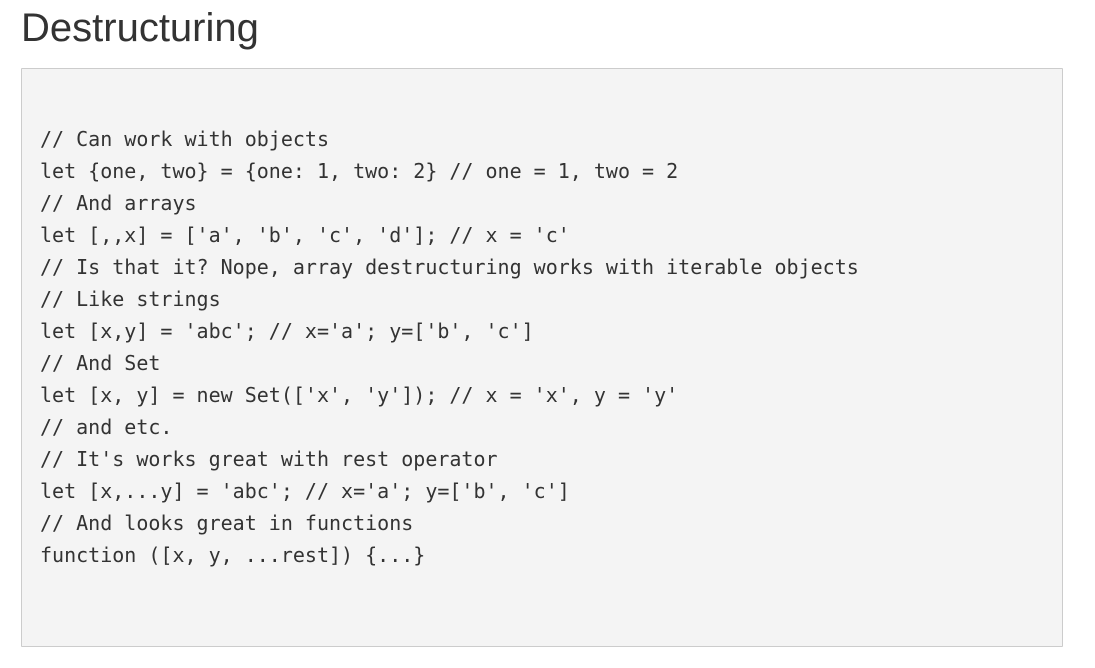 This screenshot has width=1095, height=668. Describe the element at coordinates (184, 139) in the screenshot. I see `code-line: // Can work with objects` at that location.